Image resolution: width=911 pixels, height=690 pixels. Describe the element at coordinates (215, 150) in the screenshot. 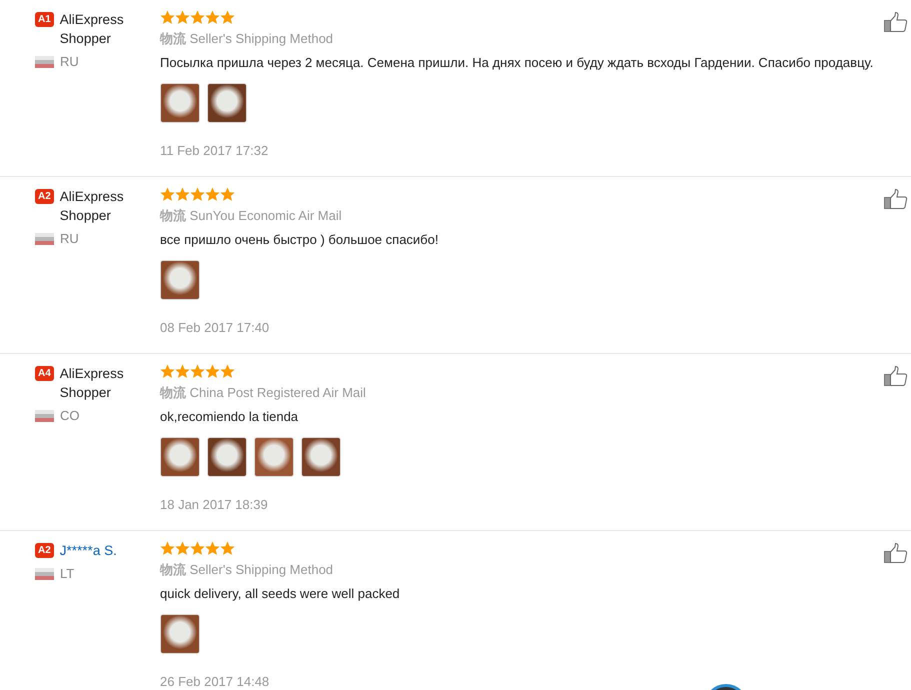

I see `review-date: 11 Feb 2017 17:32` at that location.